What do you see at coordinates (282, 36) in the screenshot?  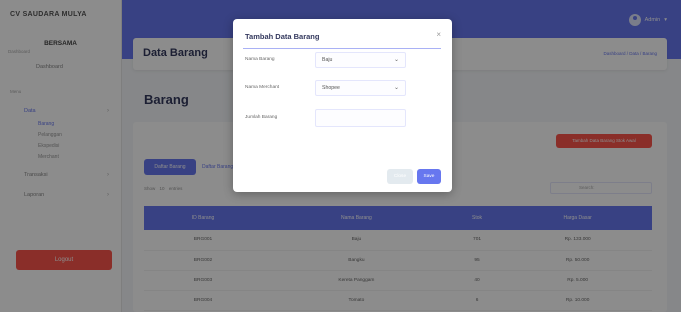 I see `modal-title: Tambah Data Barang` at bounding box center [282, 36].